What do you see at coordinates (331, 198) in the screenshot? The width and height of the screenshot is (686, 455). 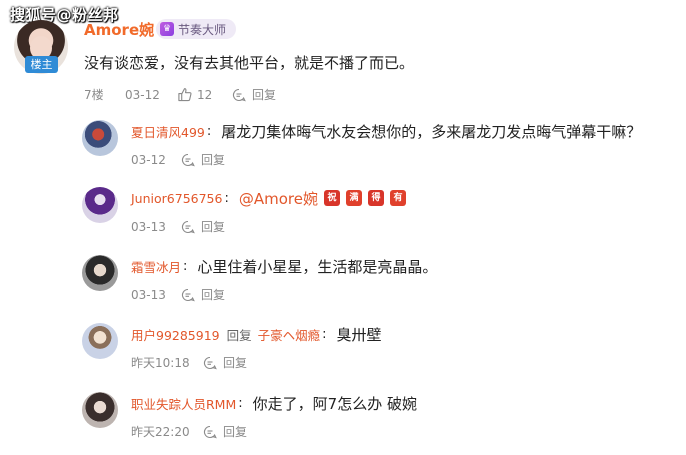 I see `emoji-icon: 祝` at bounding box center [331, 198].